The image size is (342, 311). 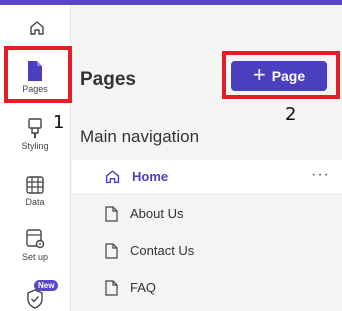 I want to click on rail-item-data: Data, so click(x=35, y=191).